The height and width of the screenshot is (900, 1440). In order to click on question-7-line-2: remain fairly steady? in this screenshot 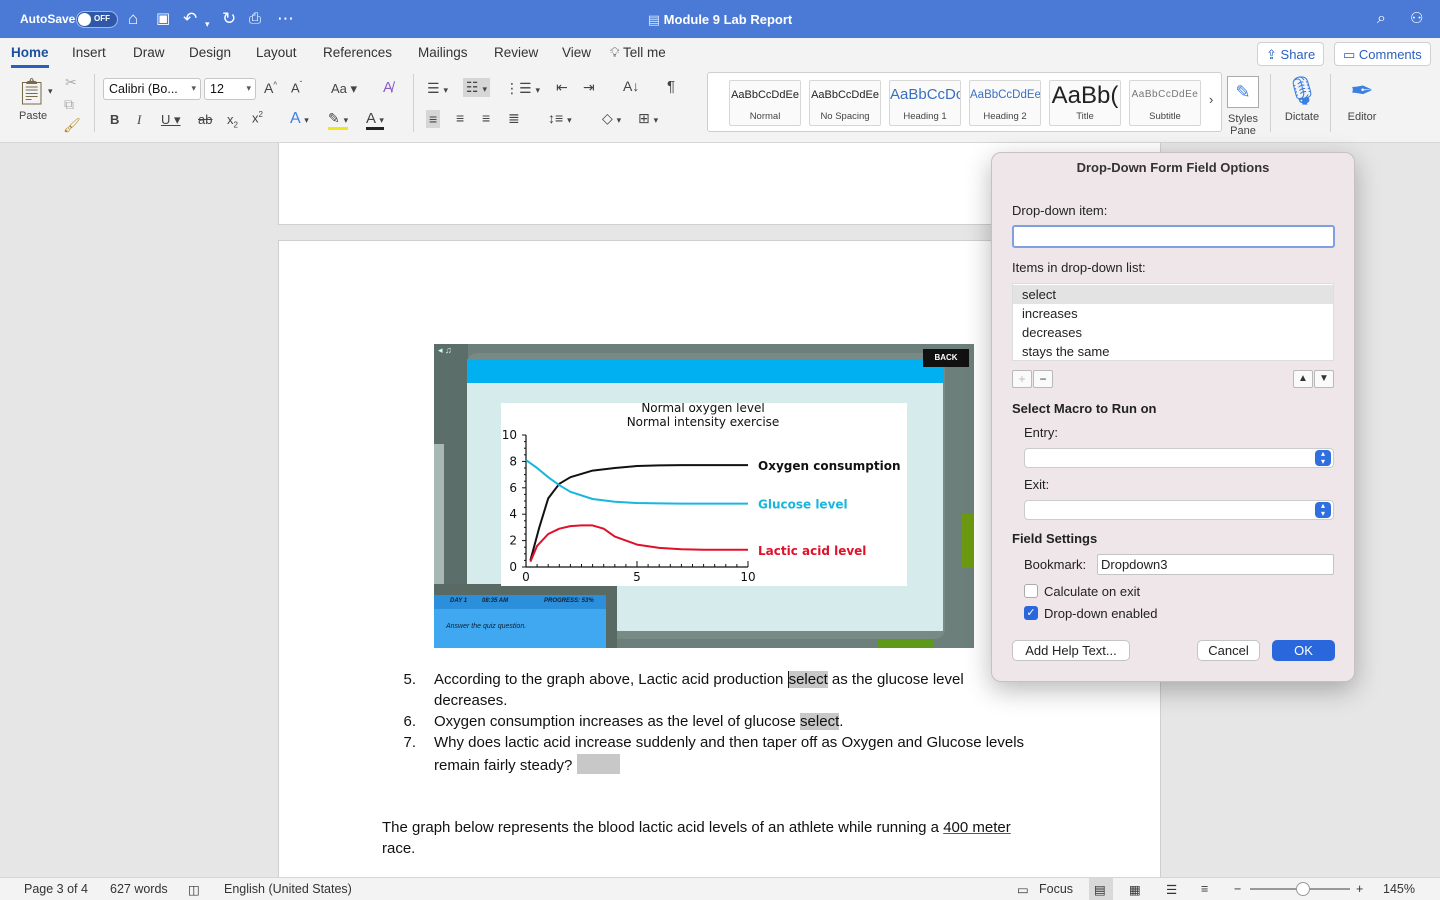, I will do `click(527, 765)`.